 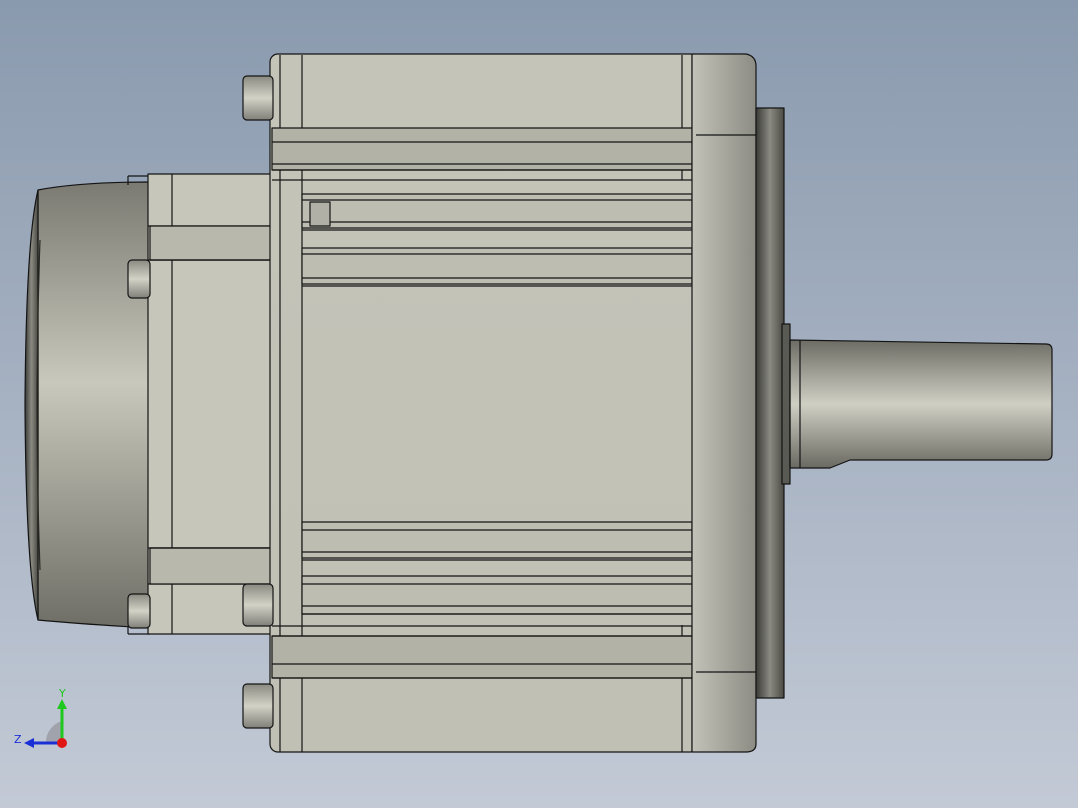 I want to click on y-axis-label: Y, so click(x=62, y=693).